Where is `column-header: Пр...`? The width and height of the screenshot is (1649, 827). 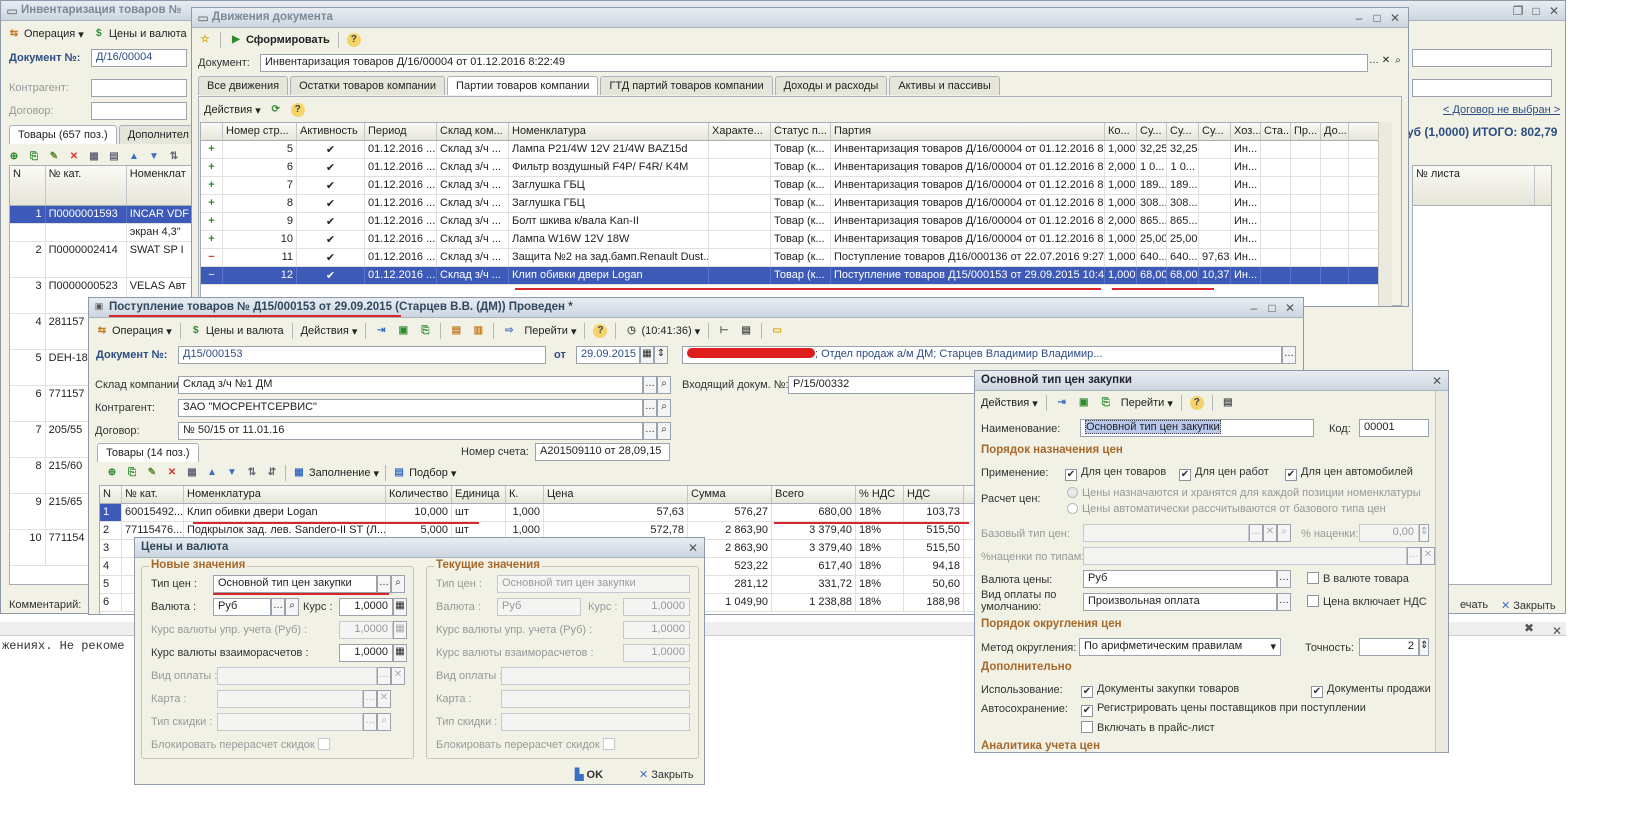
column-header: Пр... is located at coordinates (1306, 131).